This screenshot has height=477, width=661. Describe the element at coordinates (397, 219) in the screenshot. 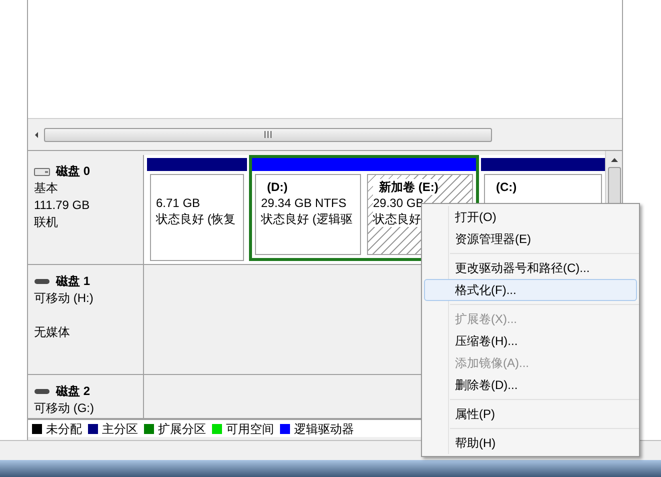

I see `partition-info: 状态良好` at that location.